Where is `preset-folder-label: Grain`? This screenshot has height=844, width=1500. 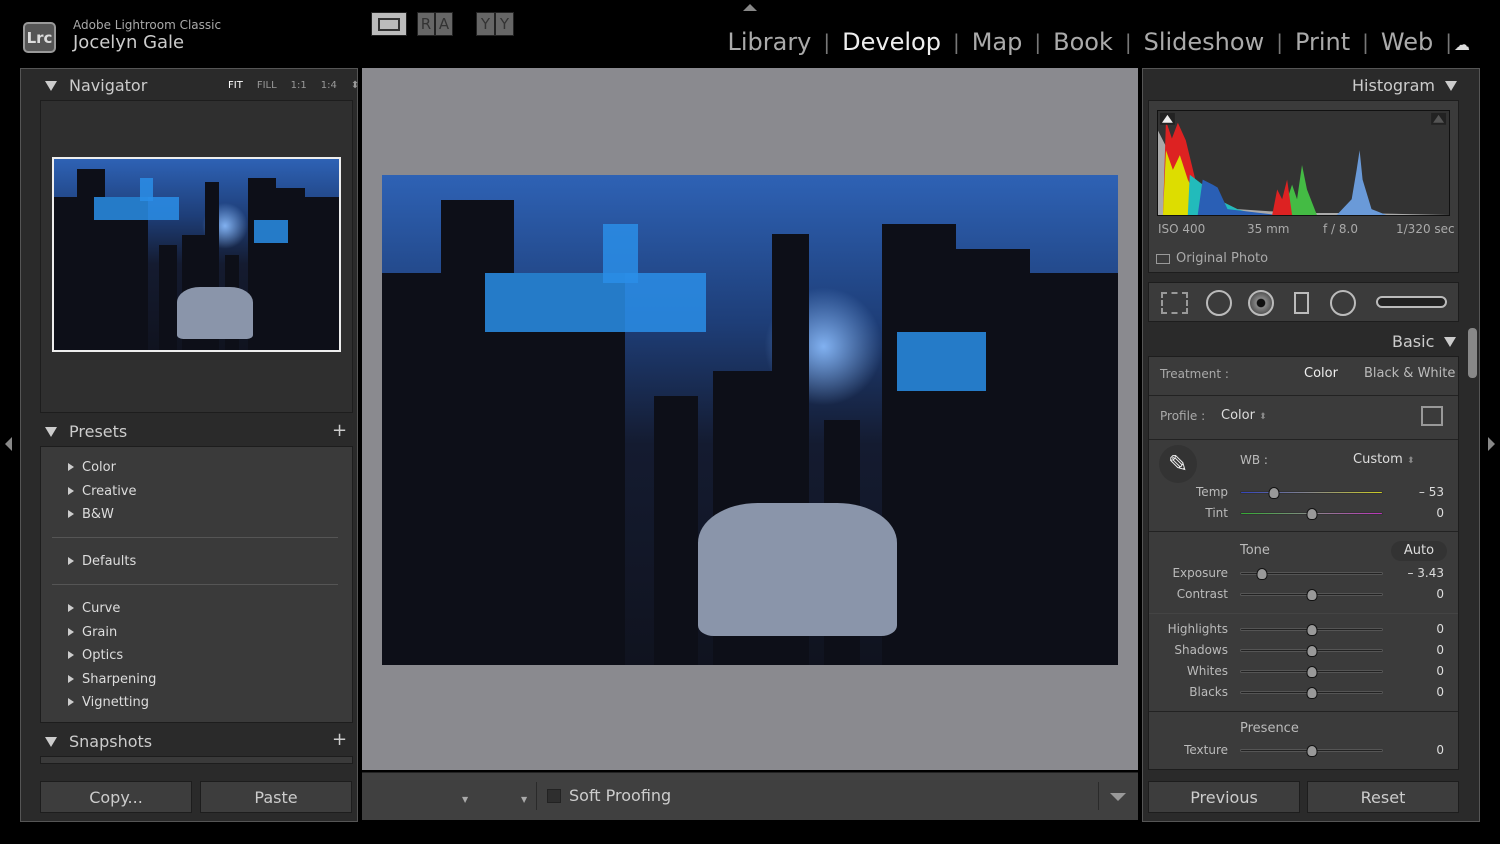
preset-folder-label: Grain is located at coordinates (100, 632).